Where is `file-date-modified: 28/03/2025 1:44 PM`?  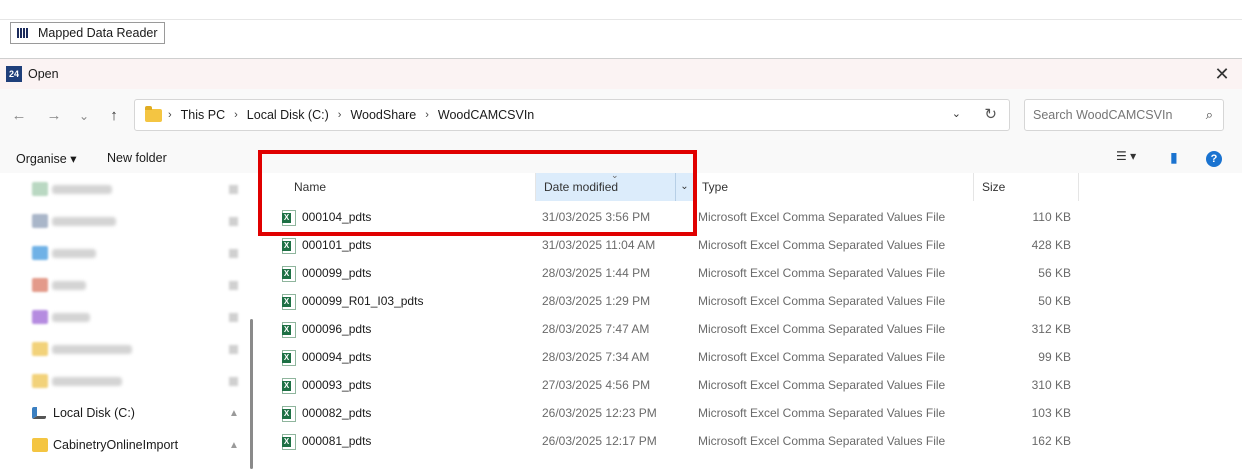
file-date-modified: 28/03/2025 1:44 PM is located at coordinates (596, 273).